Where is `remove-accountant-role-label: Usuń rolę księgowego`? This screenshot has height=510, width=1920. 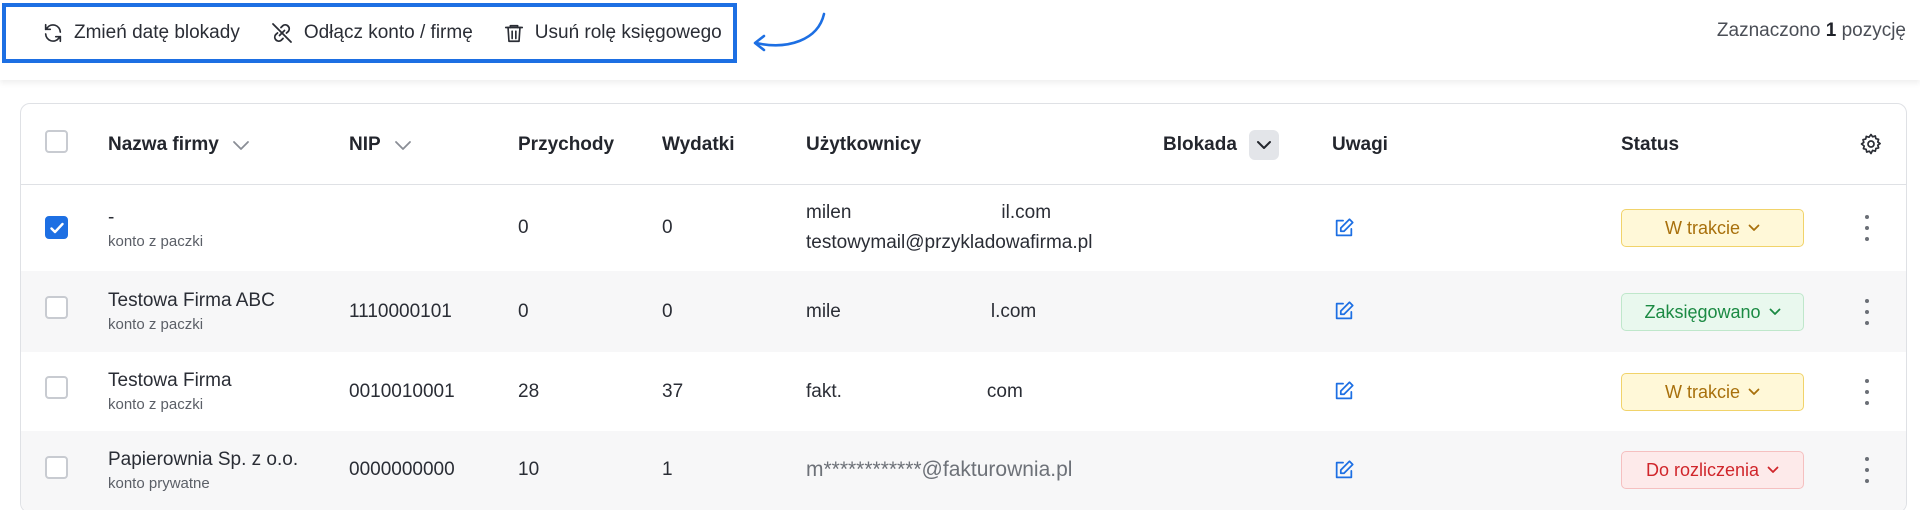 remove-accountant-role-label: Usuń rolę księgowego is located at coordinates (628, 32).